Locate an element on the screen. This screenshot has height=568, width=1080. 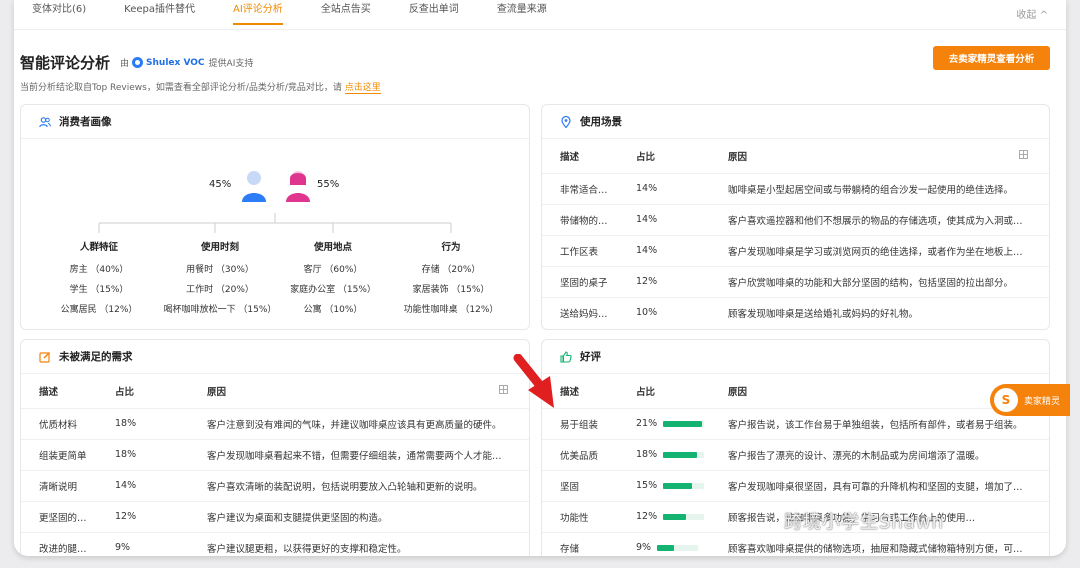
row-reason: 咖啡桌是小型起居空间或与带躺椅的组合沙发一起使用的绝佳选择。 is located at coordinates (888, 188).